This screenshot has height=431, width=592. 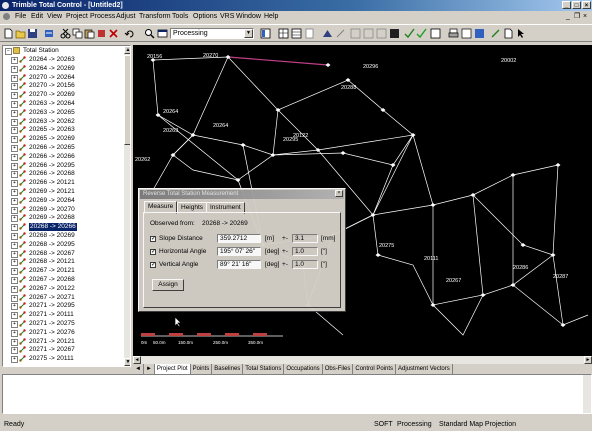 What do you see at coordinates (309, 33) in the screenshot?
I see `report-view-icon` at bounding box center [309, 33].